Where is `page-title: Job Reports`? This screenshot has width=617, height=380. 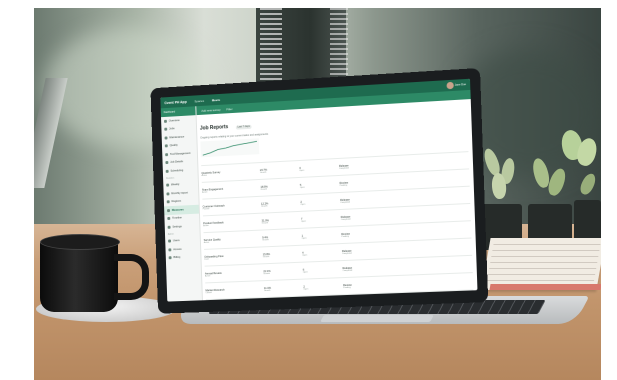
page-title: Job Reports is located at coordinates (214, 128).